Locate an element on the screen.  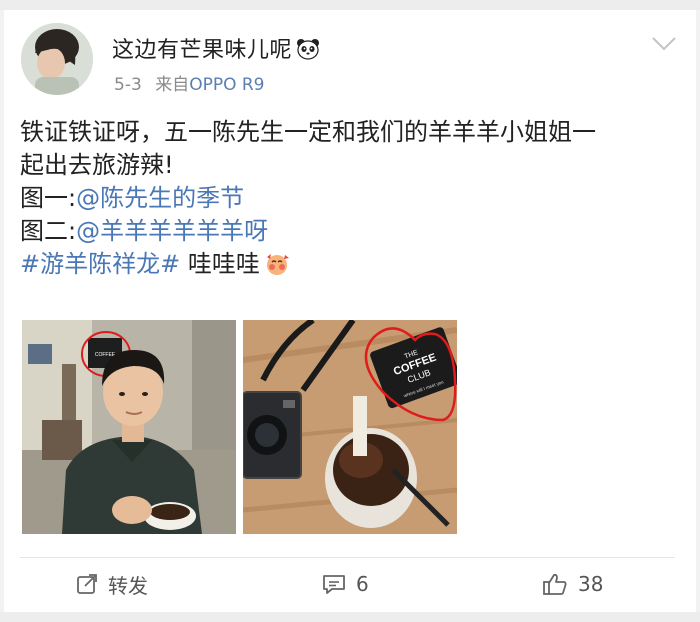
post-image-2: THE COFFEE CLUB where will I meet you is located at coordinates (350, 427).